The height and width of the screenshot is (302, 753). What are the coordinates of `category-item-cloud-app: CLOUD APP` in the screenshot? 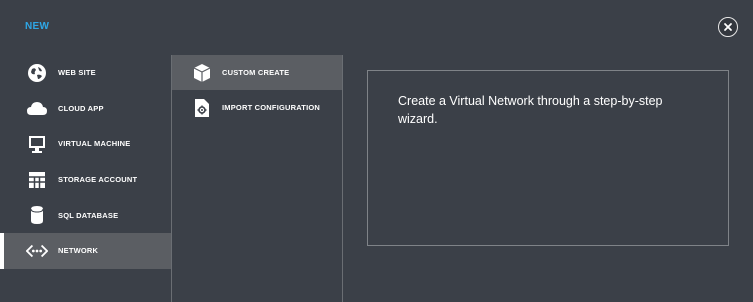 It's located at (85, 109).